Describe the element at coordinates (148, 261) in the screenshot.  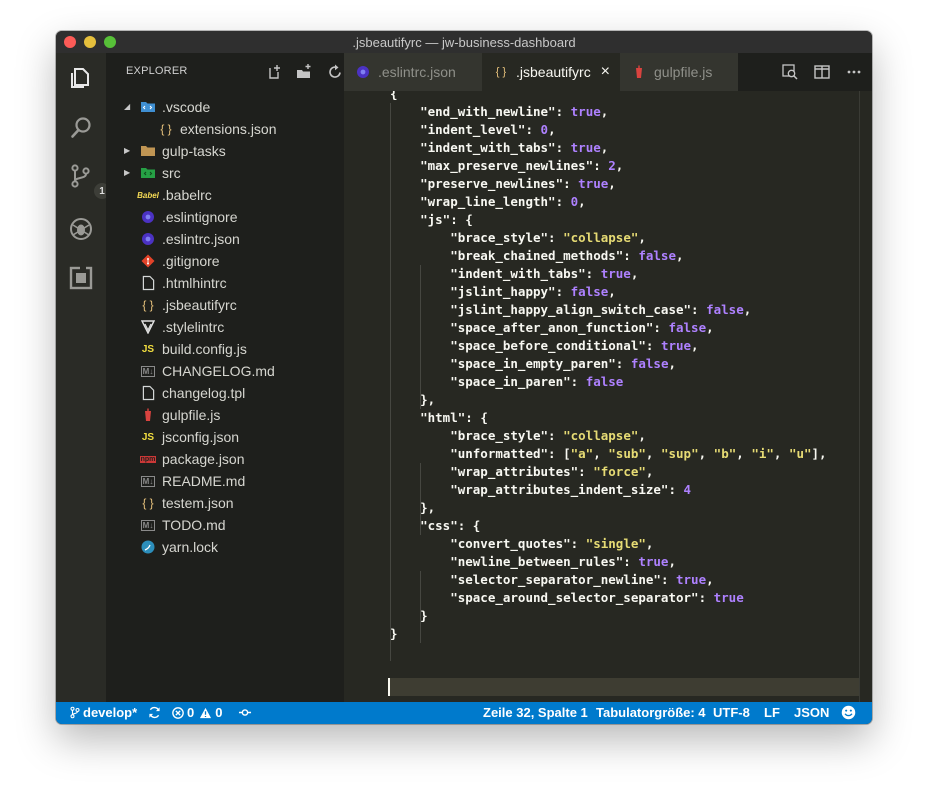
I see `git-icon` at that location.